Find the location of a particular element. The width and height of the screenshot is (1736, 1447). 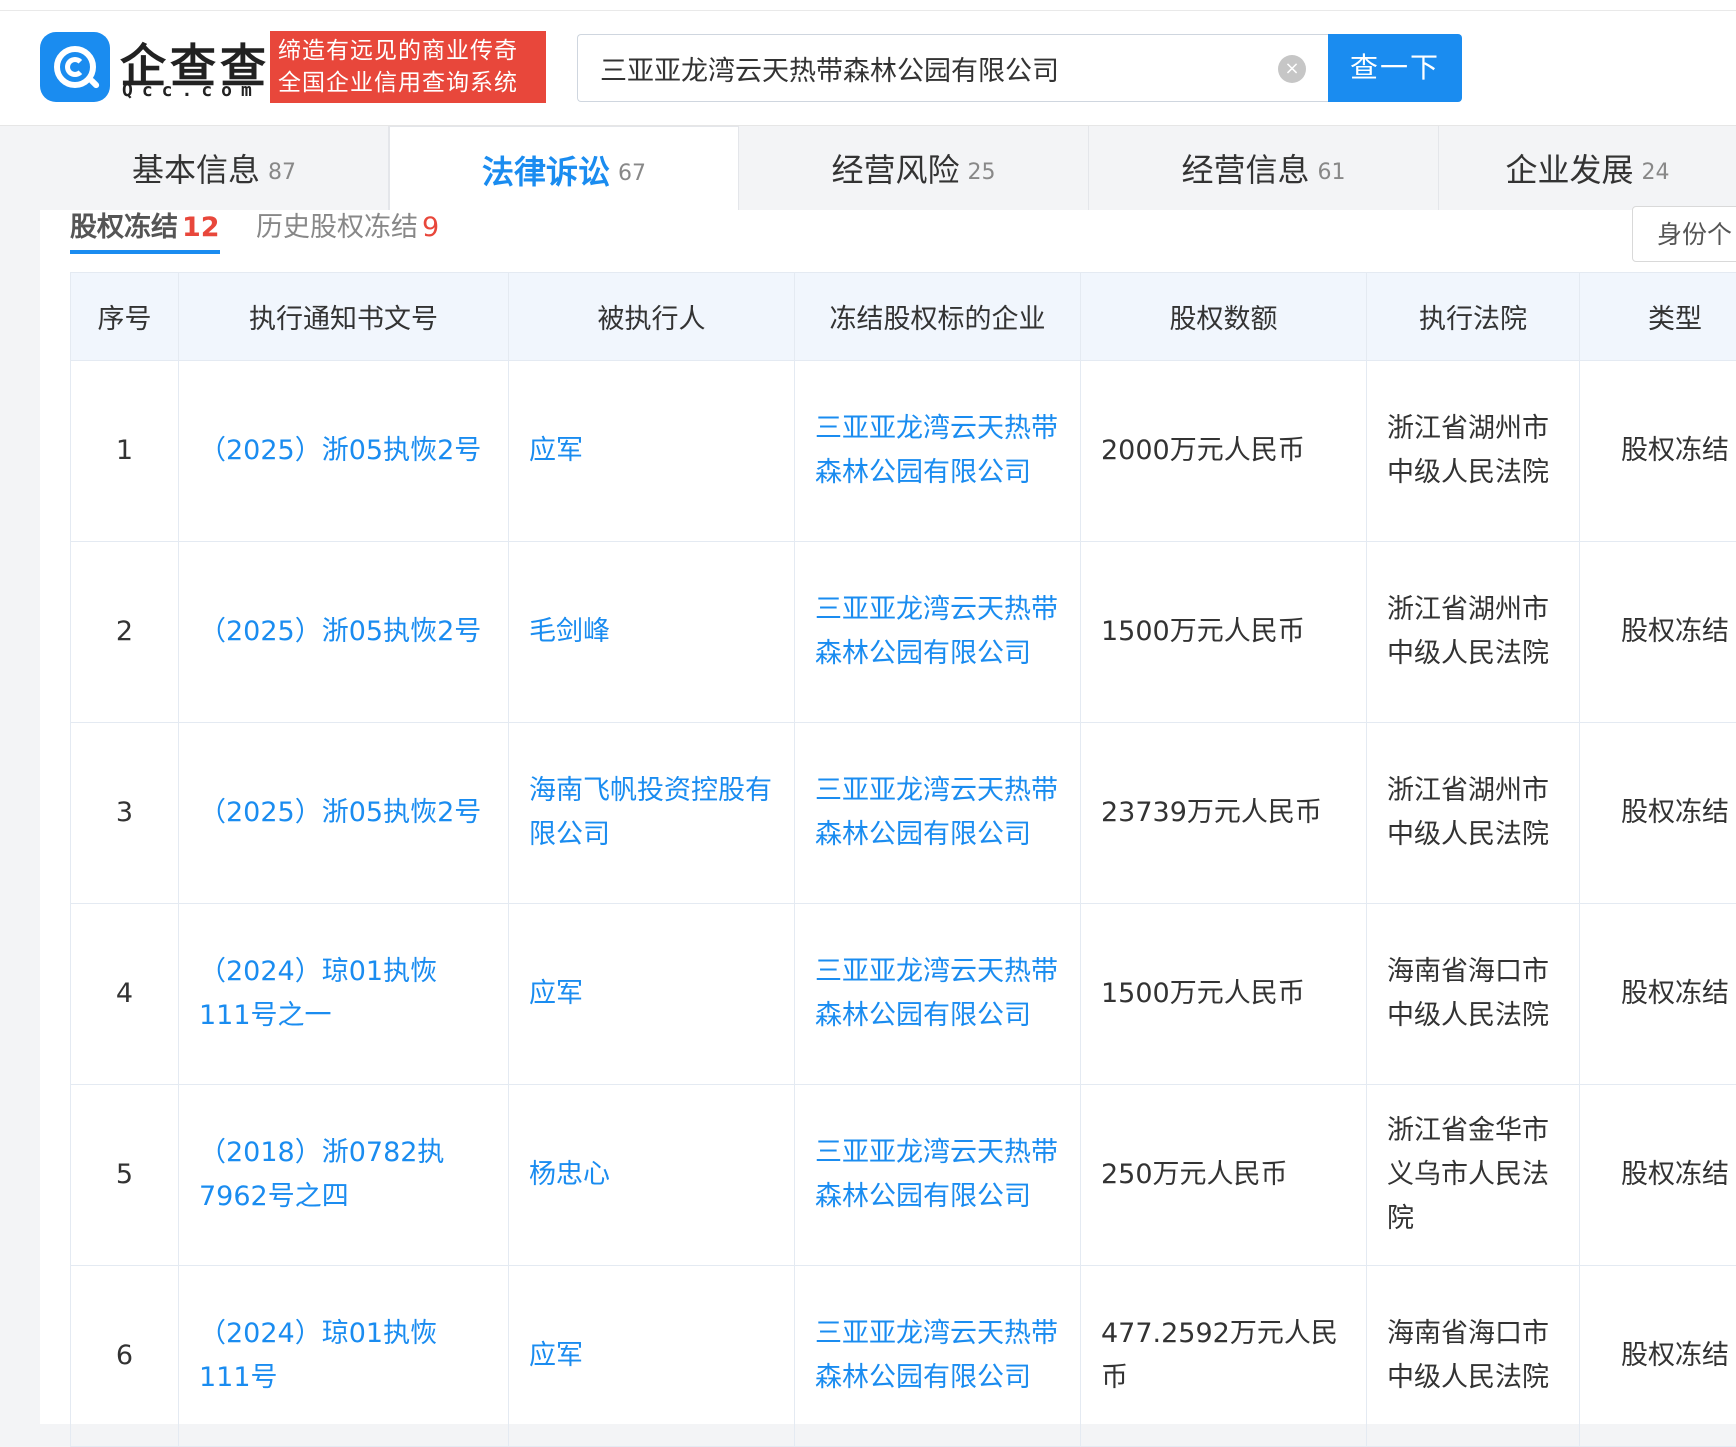

tab-basic-info: 基本信息 87 is located at coordinates (214, 168).